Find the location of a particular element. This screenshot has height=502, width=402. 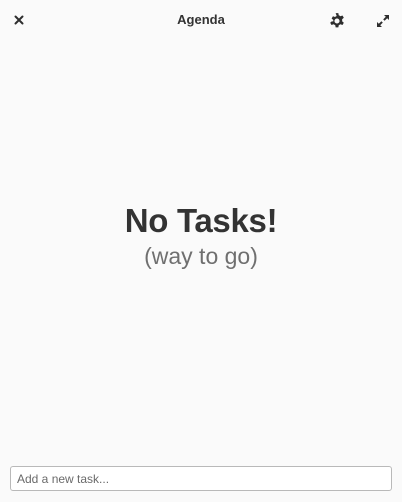

empty-state: No Tasks! (way to go) is located at coordinates (201, 235).